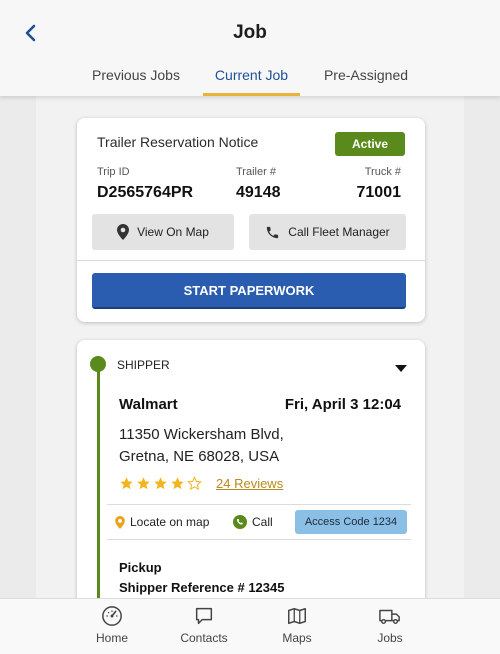 This screenshot has width=500, height=654. I want to click on appointment-datetime: Fri, April 3 12:04, so click(342, 404).